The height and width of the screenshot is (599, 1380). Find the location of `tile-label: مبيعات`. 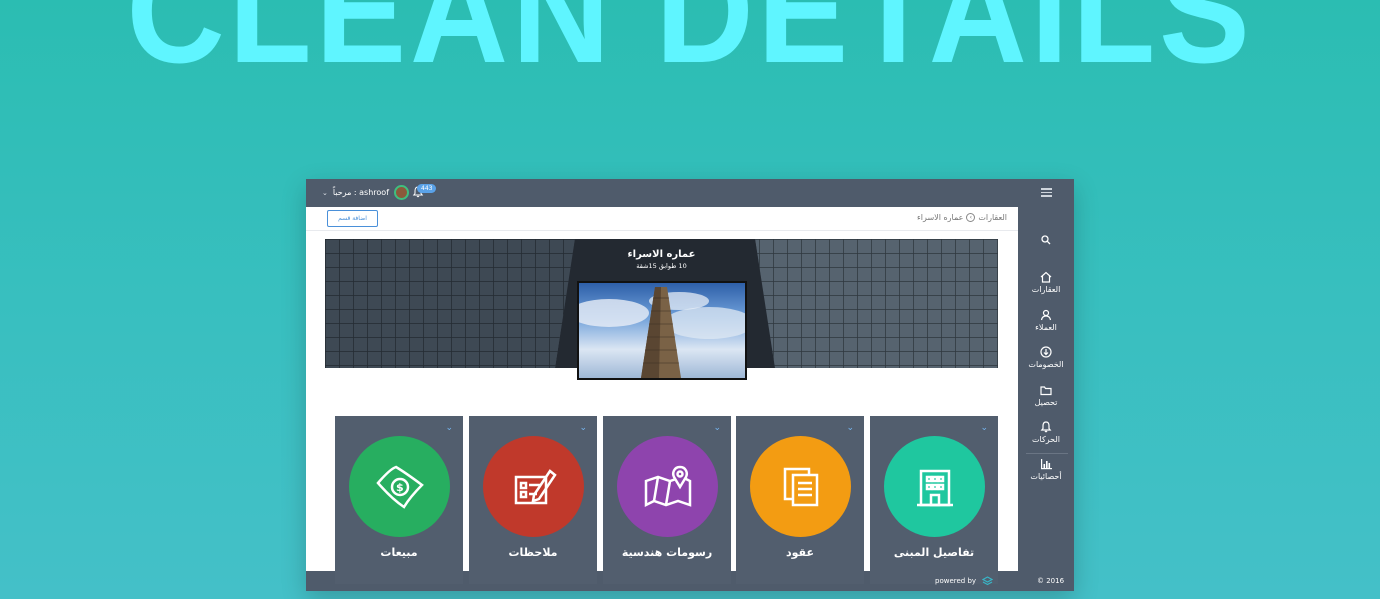

tile-label: مبيعات is located at coordinates (399, 552).